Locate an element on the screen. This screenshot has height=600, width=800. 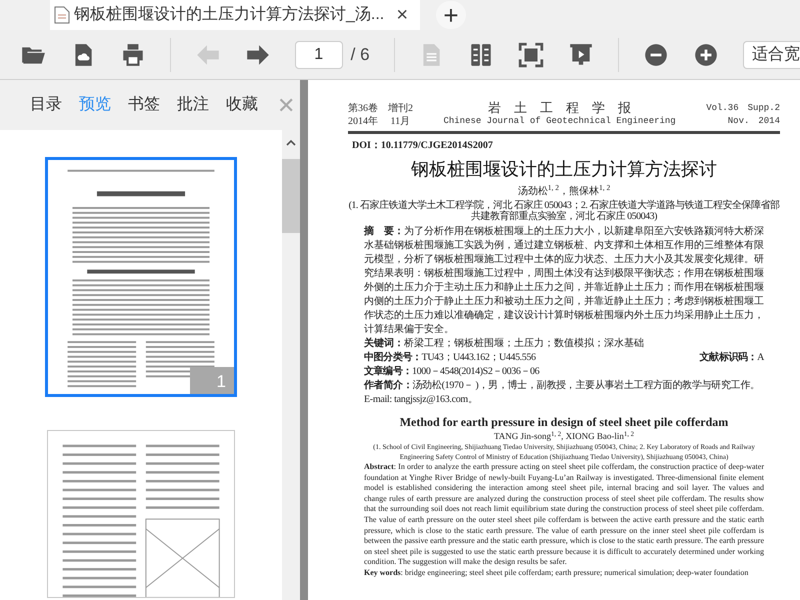
fit-screen-icon is located at coordinates (531, 55).